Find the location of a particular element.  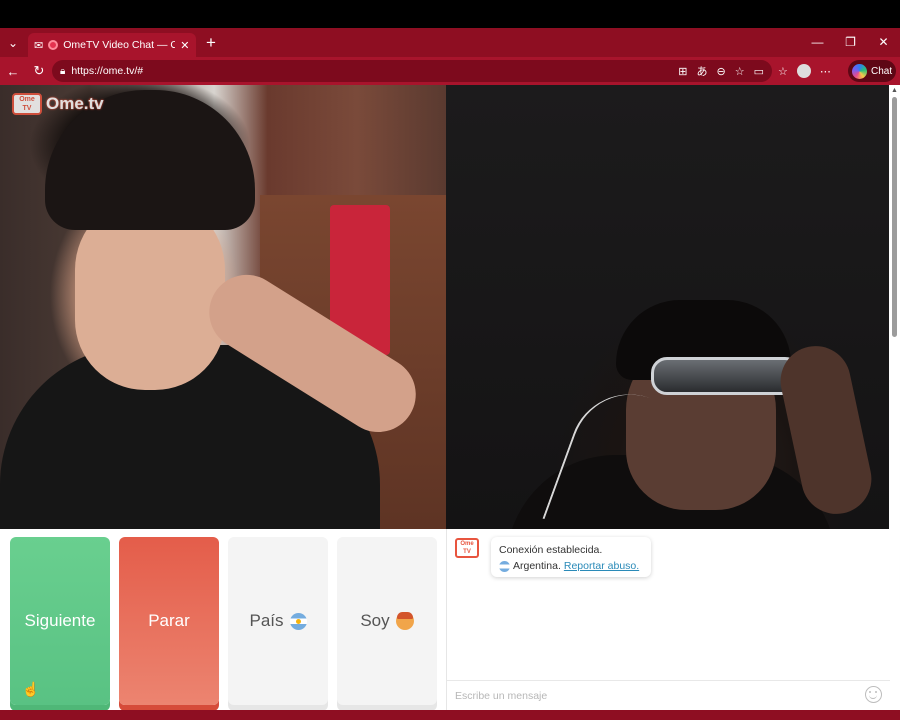

omnibox: 🔒︎ https://ome.tv/# ⊞ あ ⊖ ☆ ▭ is located at coordinates (412, 71).